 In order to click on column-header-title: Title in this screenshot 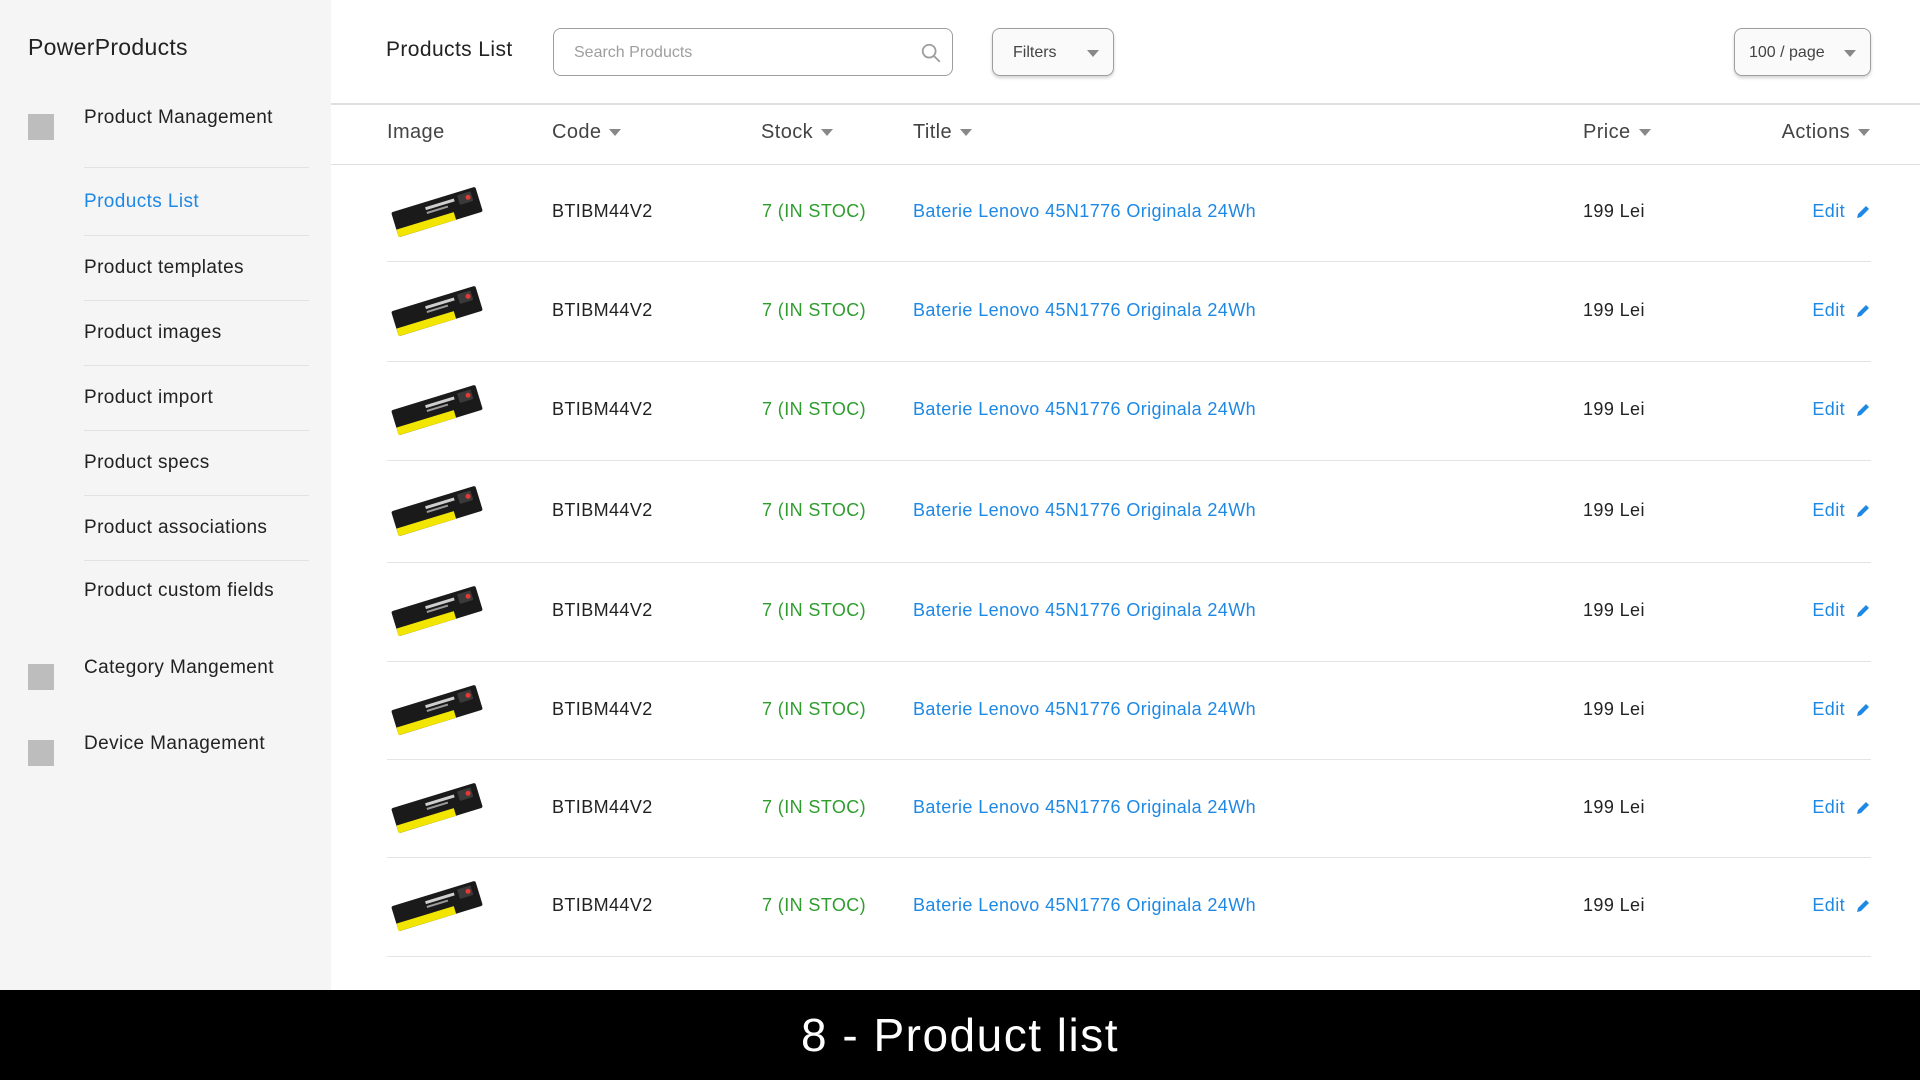, I will do `click(943, 132)`.